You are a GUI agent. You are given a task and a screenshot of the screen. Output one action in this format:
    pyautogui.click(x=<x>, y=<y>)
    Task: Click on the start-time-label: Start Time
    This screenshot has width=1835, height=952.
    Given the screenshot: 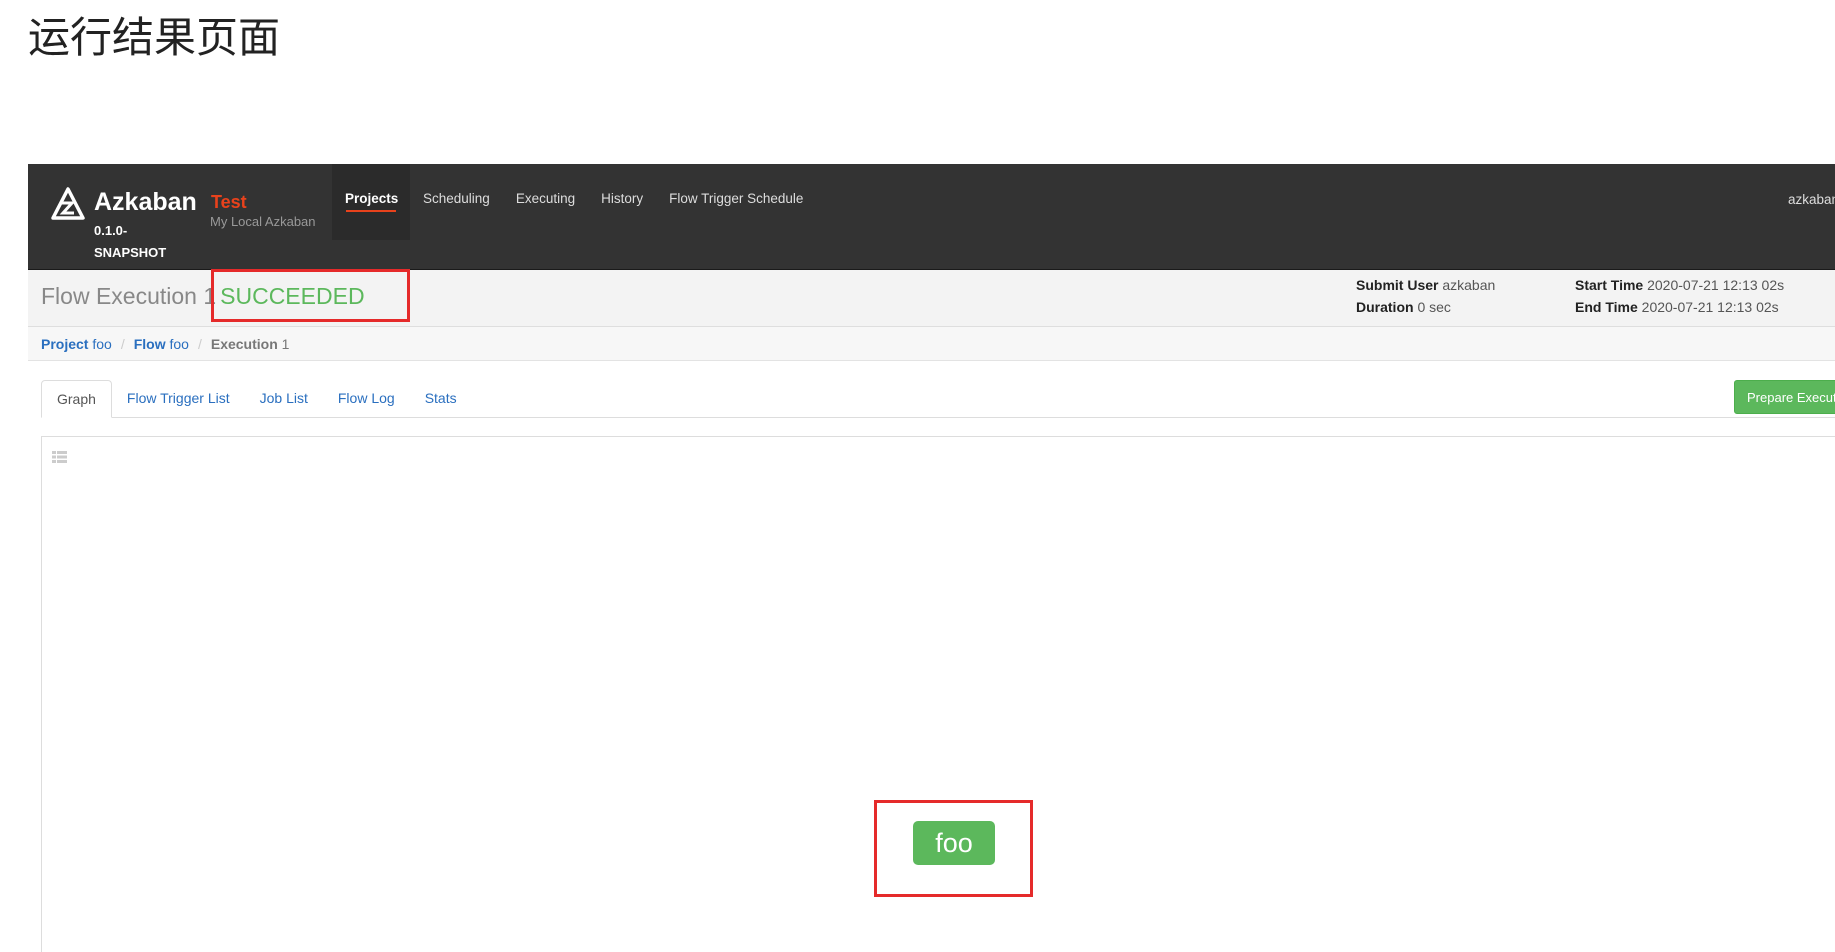 What is the action you would take?
    pyautogui.click(x=1609, y=285)
    